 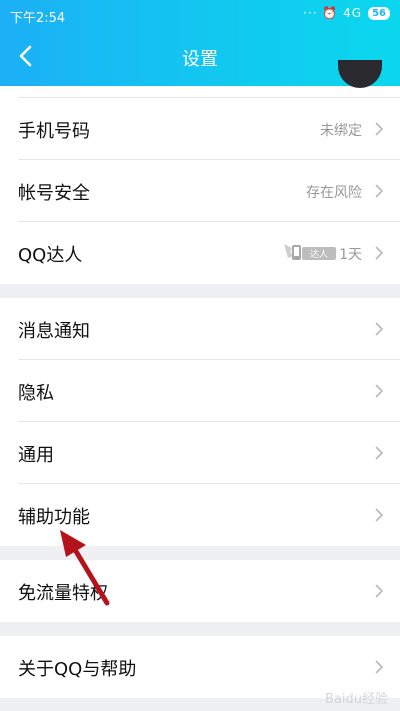 What do you see at coordinates (200, 191) in the screenshot?
I see `row-account-security: 帐号安全 存在风险` at bounding box center [200, 191].